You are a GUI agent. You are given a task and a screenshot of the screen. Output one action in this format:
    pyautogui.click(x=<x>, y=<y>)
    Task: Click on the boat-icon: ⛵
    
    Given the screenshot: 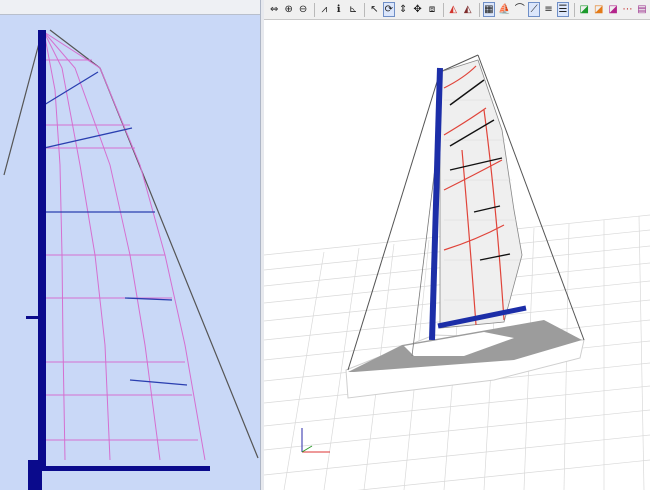 What is the action you would take?
    pyautogui.click(x=504, y=9)
    